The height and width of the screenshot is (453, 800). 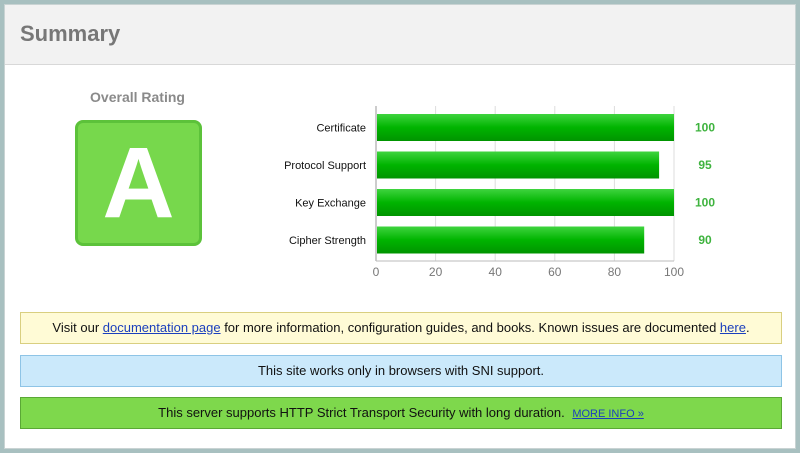 What do you see at coordinates (330, 204) in the screenshot?
I see `category-label: Key Exchange` at bounding box center [330, 204].